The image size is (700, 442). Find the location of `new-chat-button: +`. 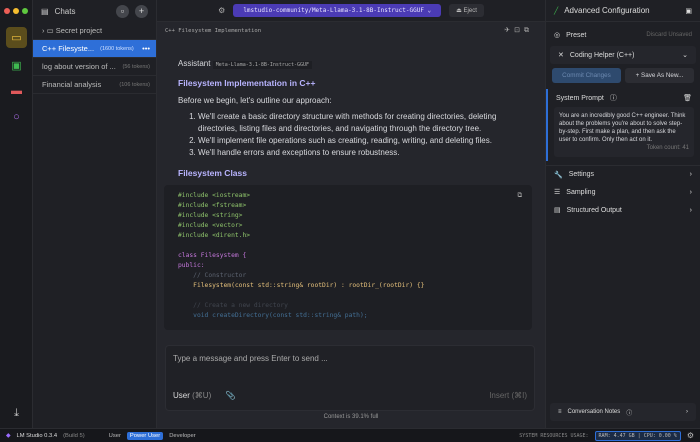

new-chat-button: + is located at coordinates (141, 11).